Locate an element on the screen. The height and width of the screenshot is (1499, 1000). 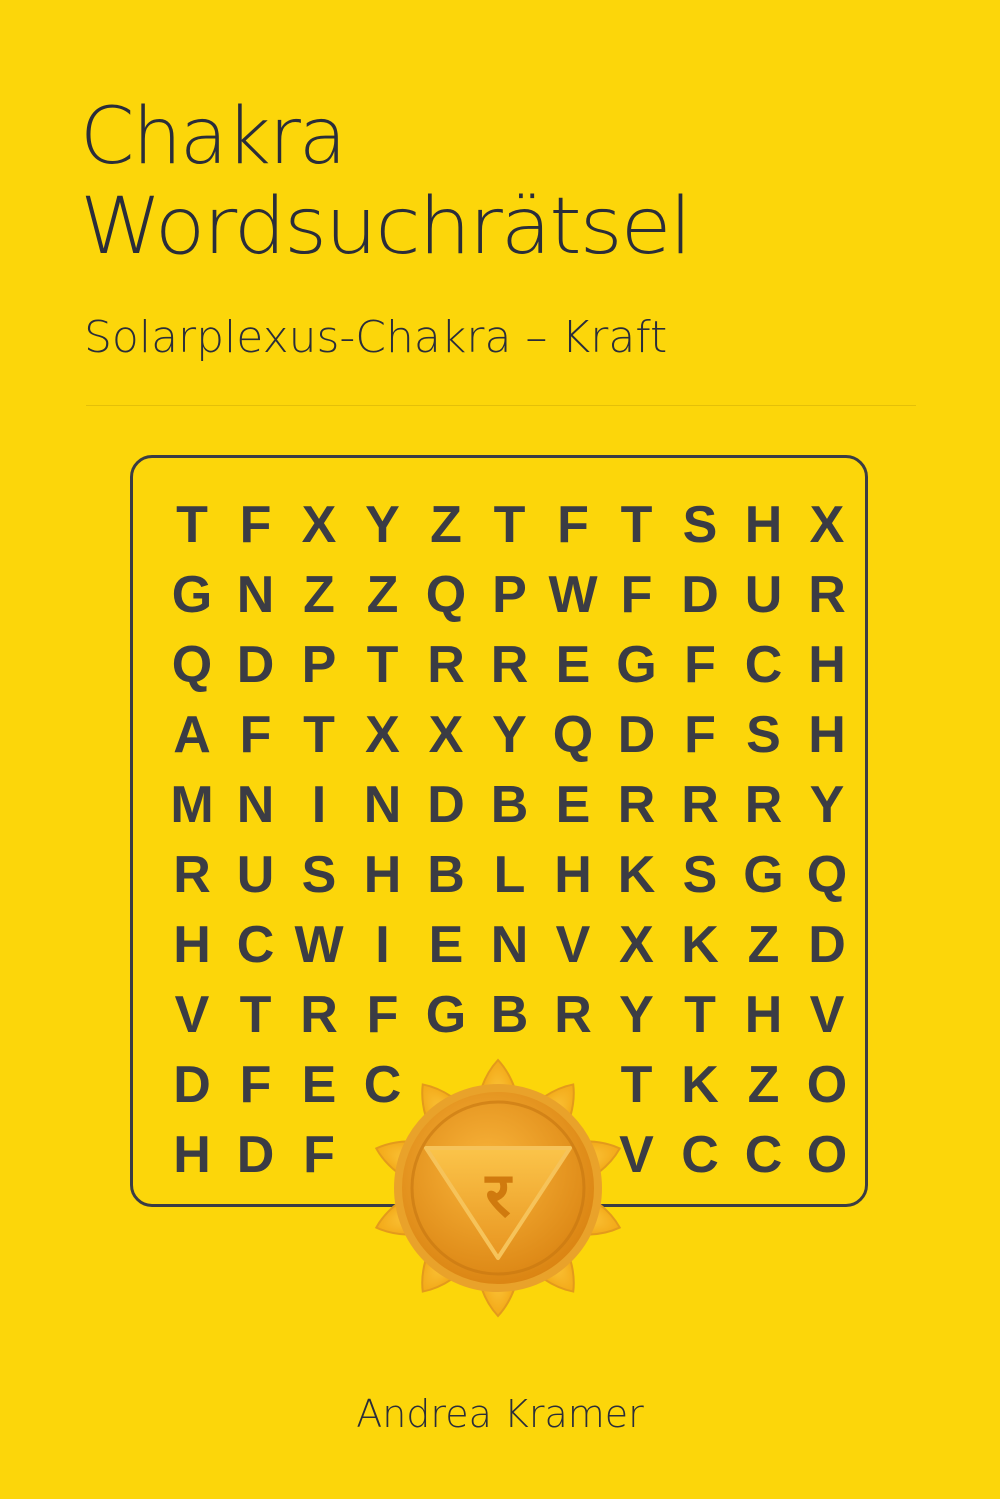
title-line-1: Chakra is located at coordinates (213, 137).